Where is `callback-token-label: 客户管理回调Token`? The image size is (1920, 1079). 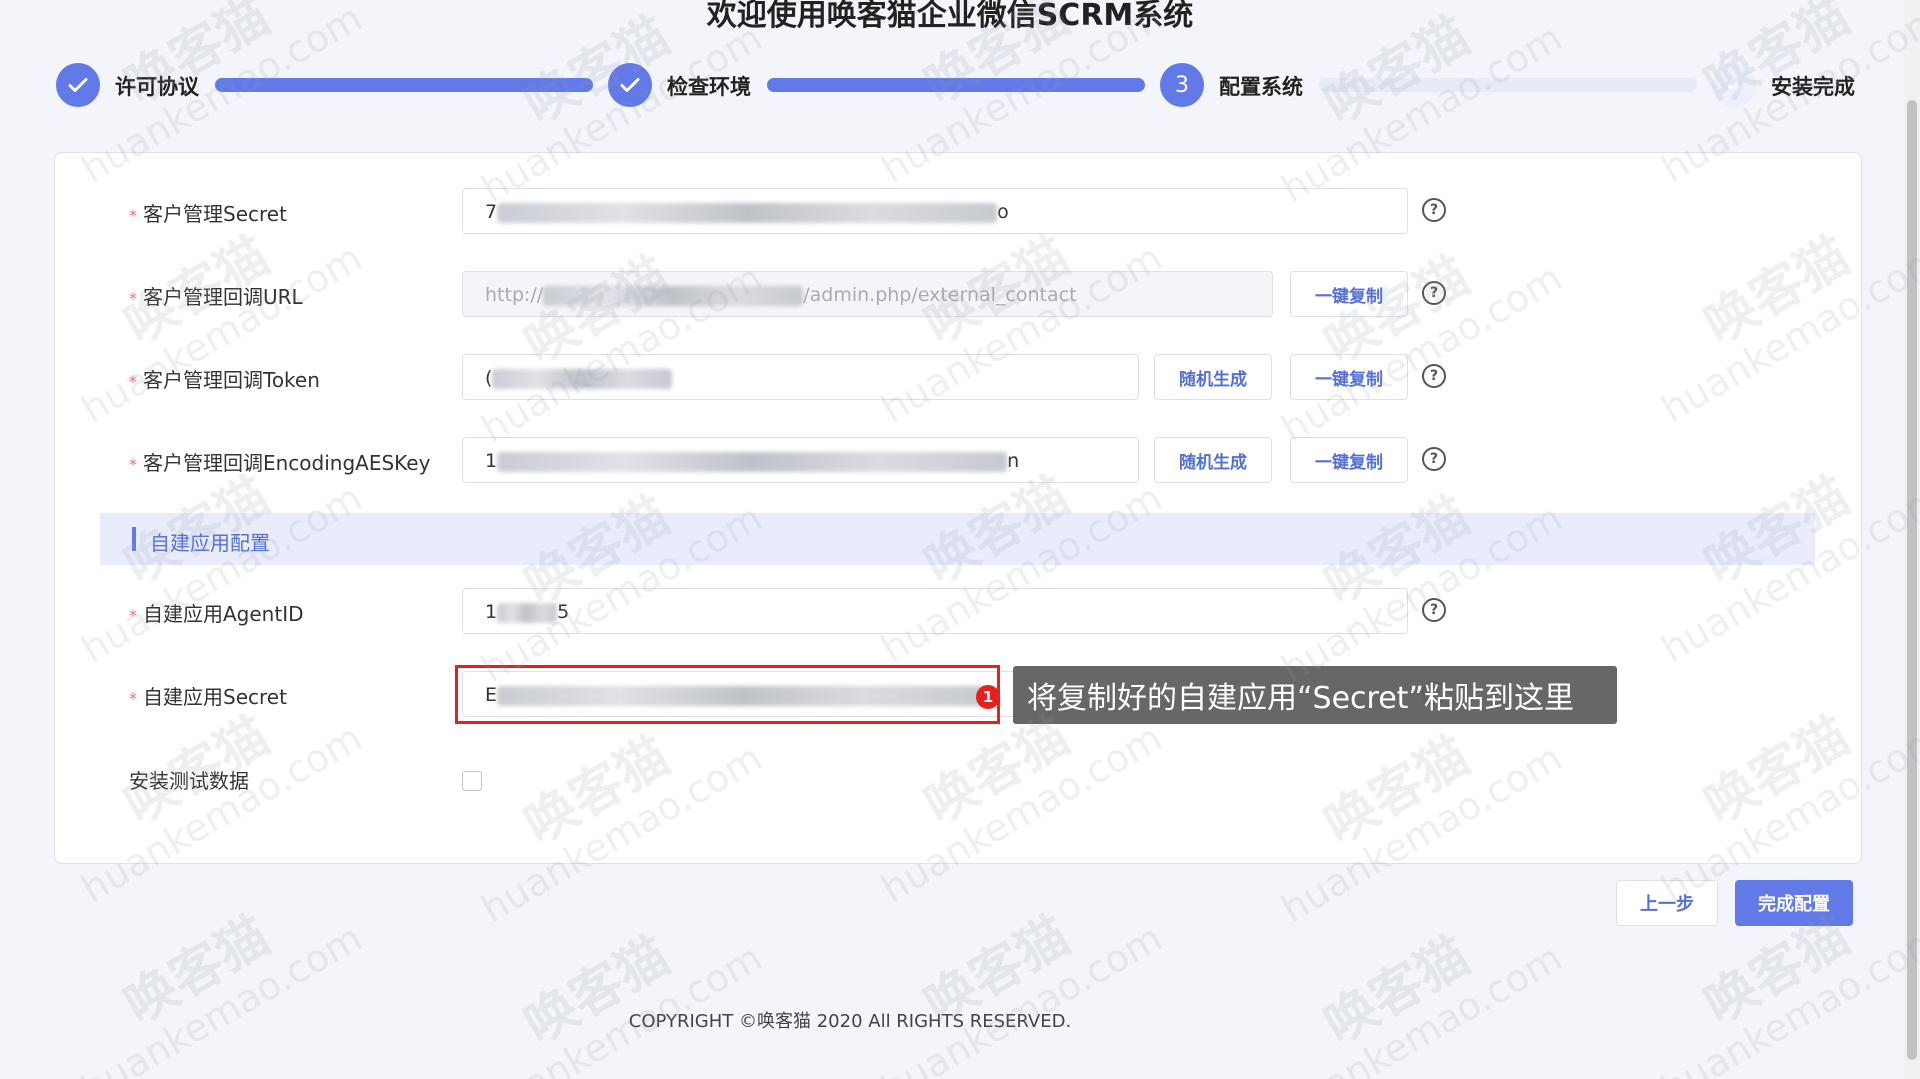 callback-token-label: 客户管理回调Token is located at coordinates (231, 380).